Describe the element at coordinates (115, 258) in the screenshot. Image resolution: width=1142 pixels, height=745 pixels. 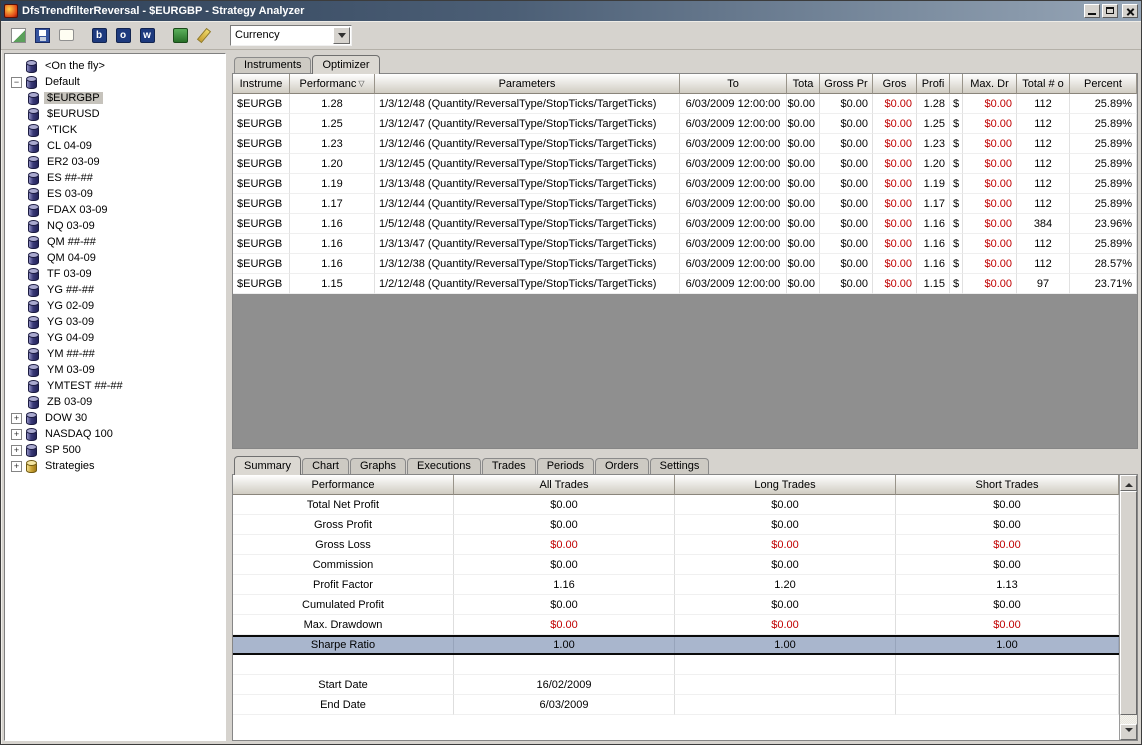
I see `tree-item-qm-04-09: QM 04-09` at that location.